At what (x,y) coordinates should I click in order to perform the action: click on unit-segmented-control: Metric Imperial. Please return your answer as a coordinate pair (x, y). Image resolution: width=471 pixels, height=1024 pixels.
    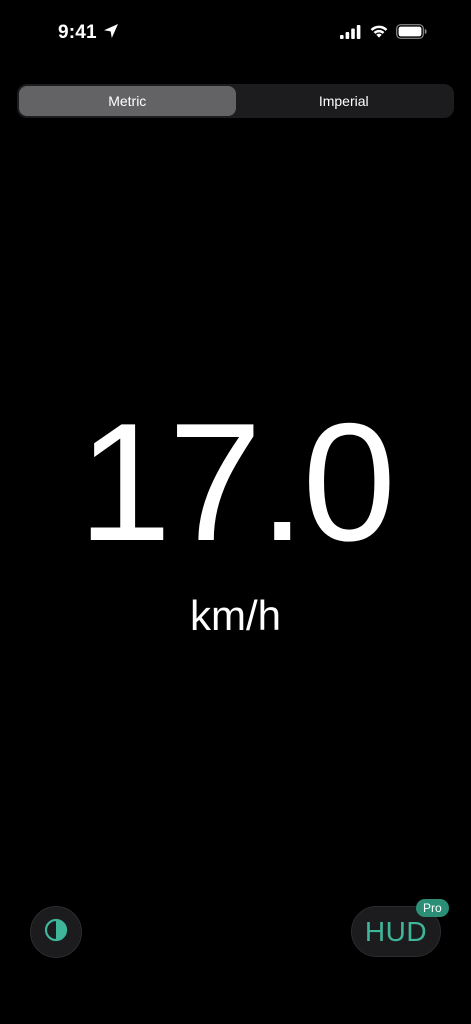
    Looking at the image, I should click on (235, 101).